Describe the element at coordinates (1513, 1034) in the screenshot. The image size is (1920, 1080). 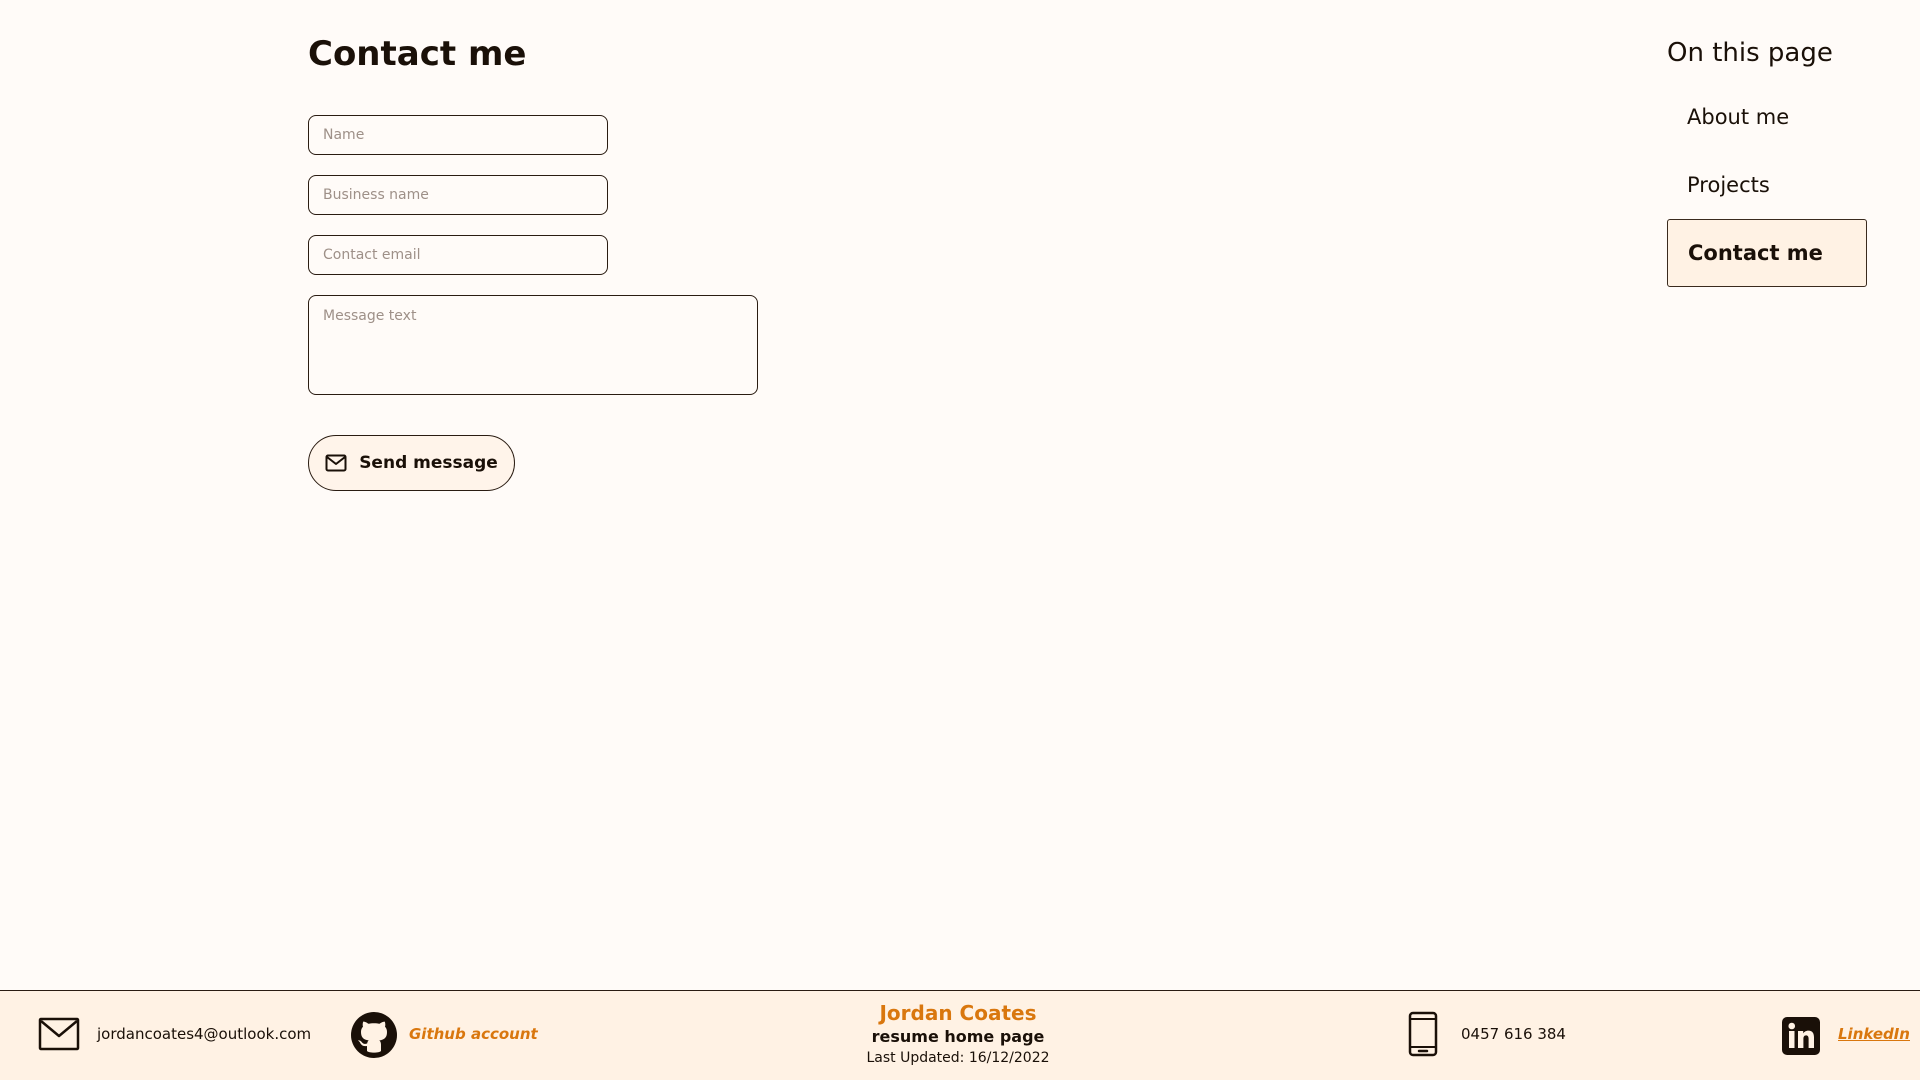
I see `footer-phone: 0457 616 384` at that location.